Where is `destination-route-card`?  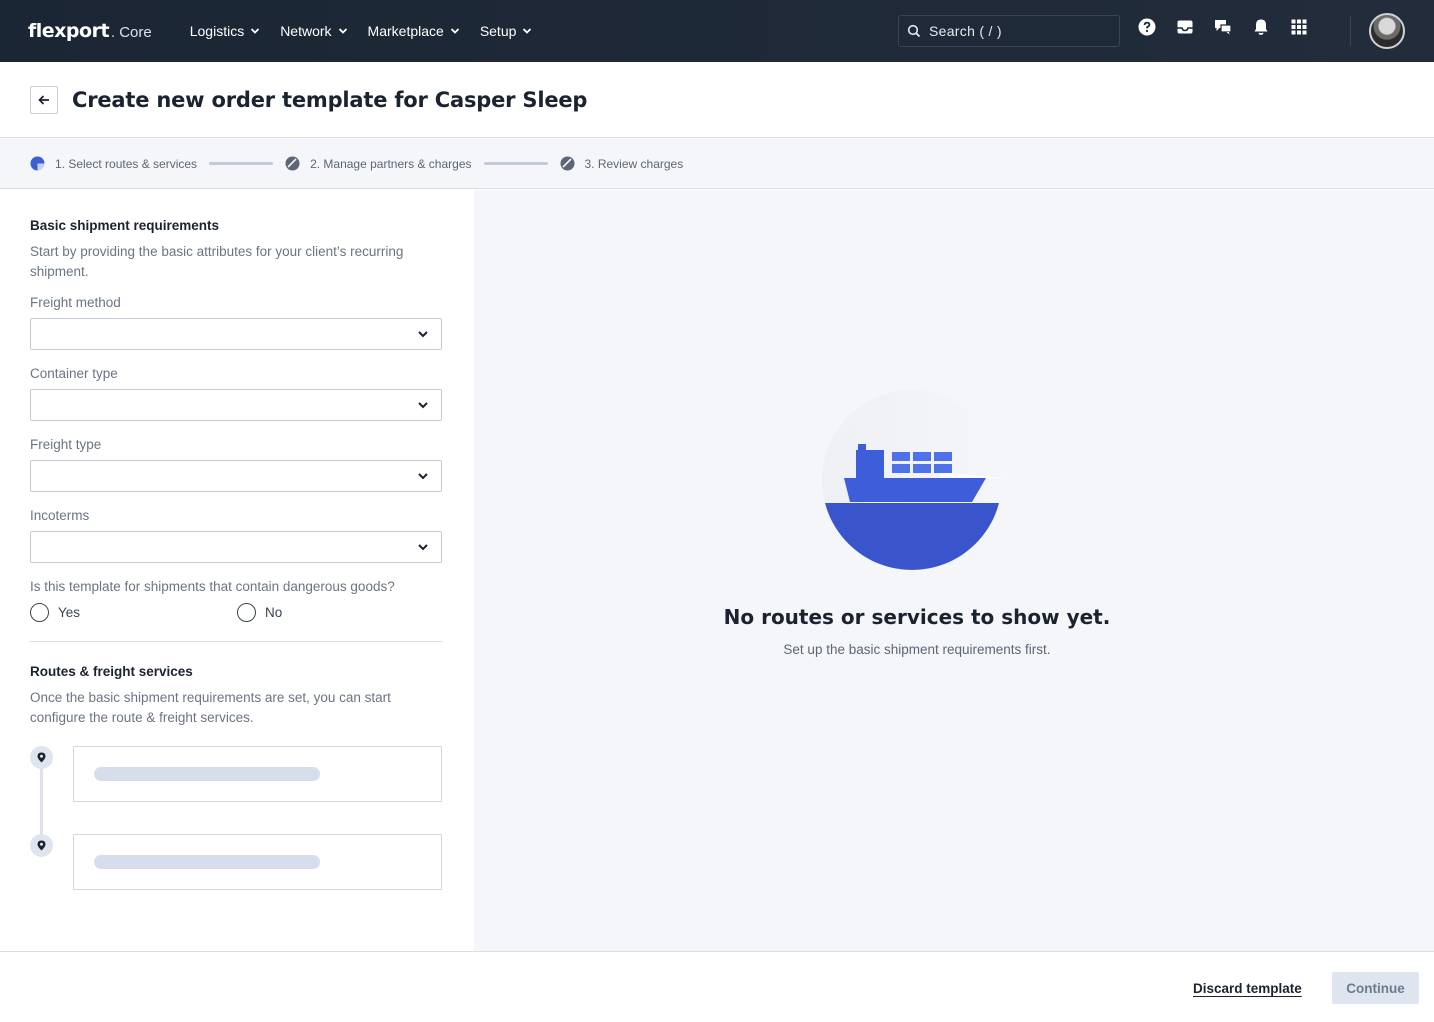 destination-route-card is located at coordinates (257, 862).